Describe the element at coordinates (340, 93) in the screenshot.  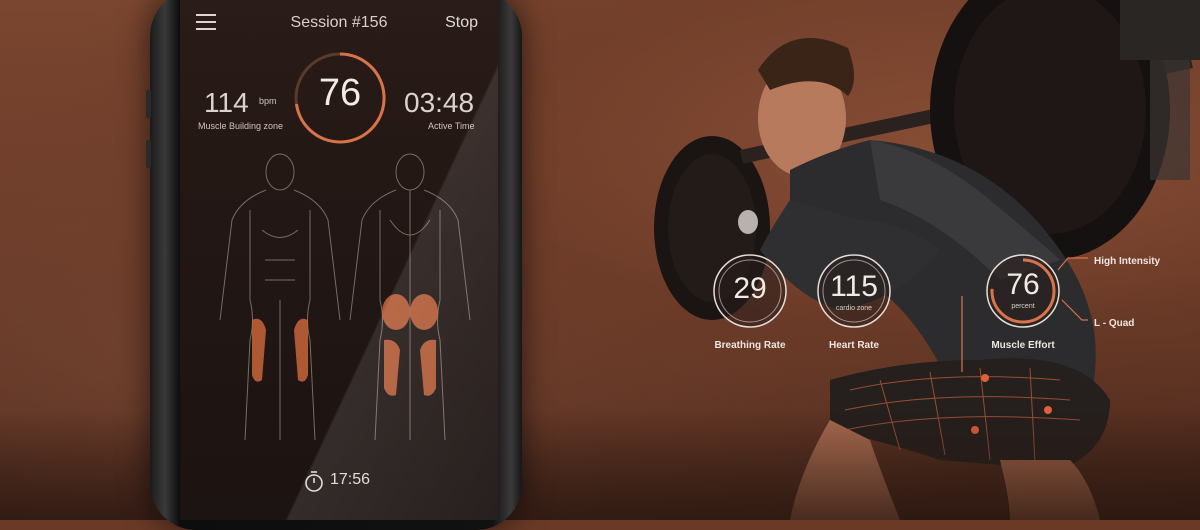
I see `score-value: 76` at that location.